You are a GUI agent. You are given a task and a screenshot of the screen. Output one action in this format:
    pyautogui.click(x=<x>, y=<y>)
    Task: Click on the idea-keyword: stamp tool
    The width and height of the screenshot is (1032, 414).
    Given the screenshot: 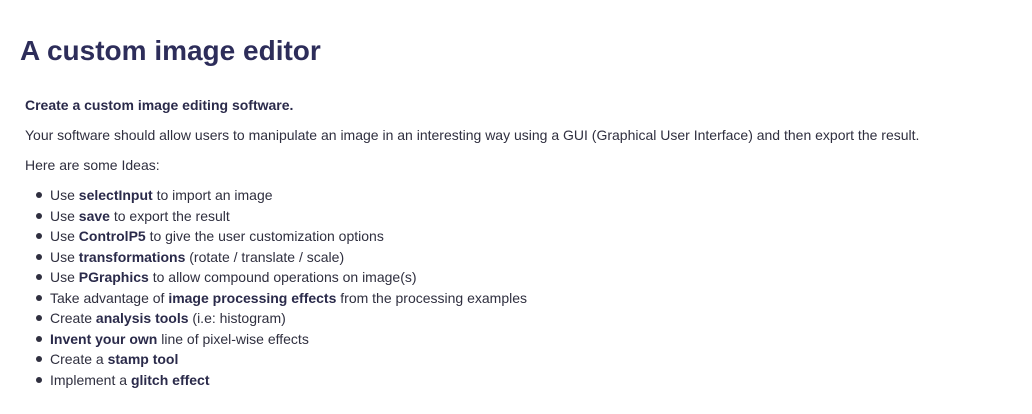 What is the action you would take?
    pyautogui.click(x=143, y=359)
    